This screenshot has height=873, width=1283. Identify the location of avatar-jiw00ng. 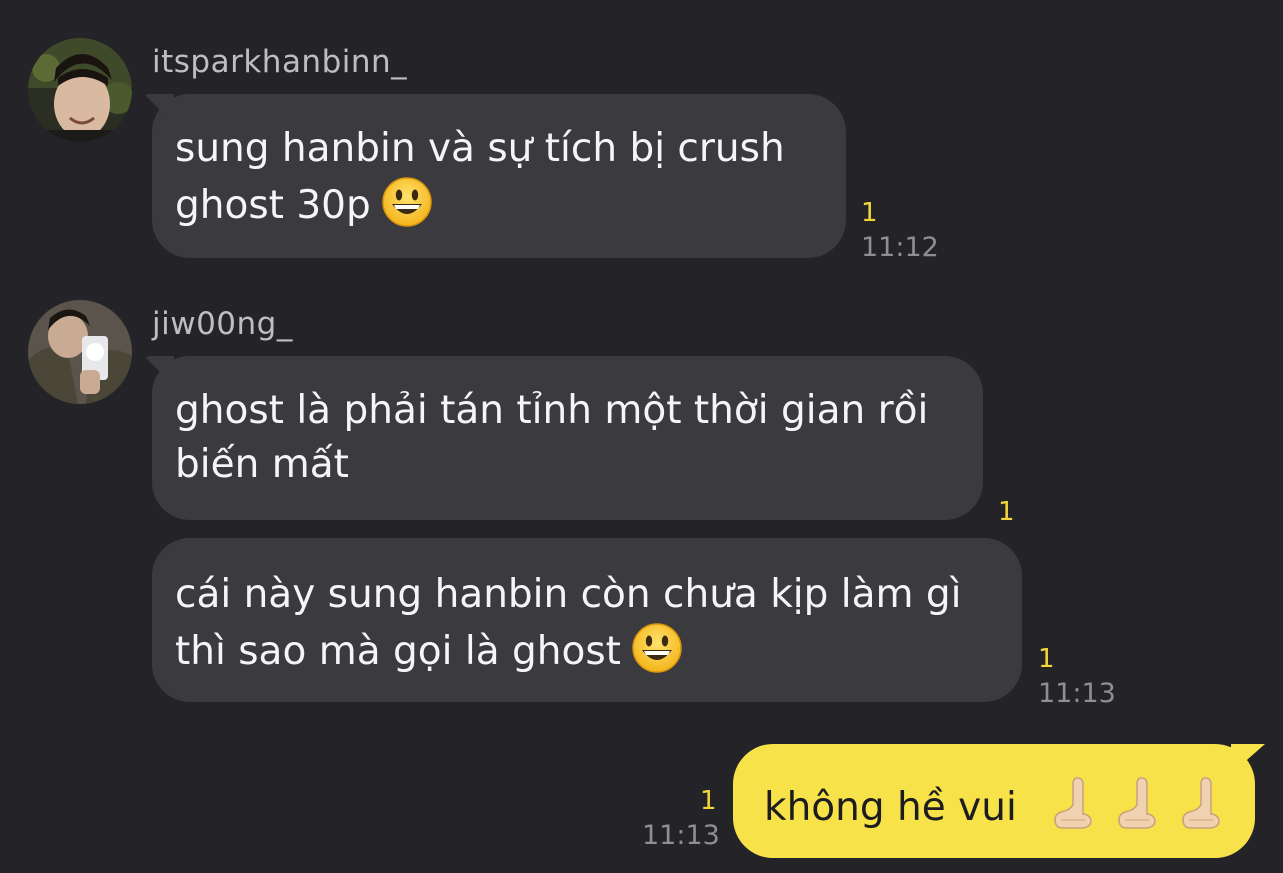
(80, 352).